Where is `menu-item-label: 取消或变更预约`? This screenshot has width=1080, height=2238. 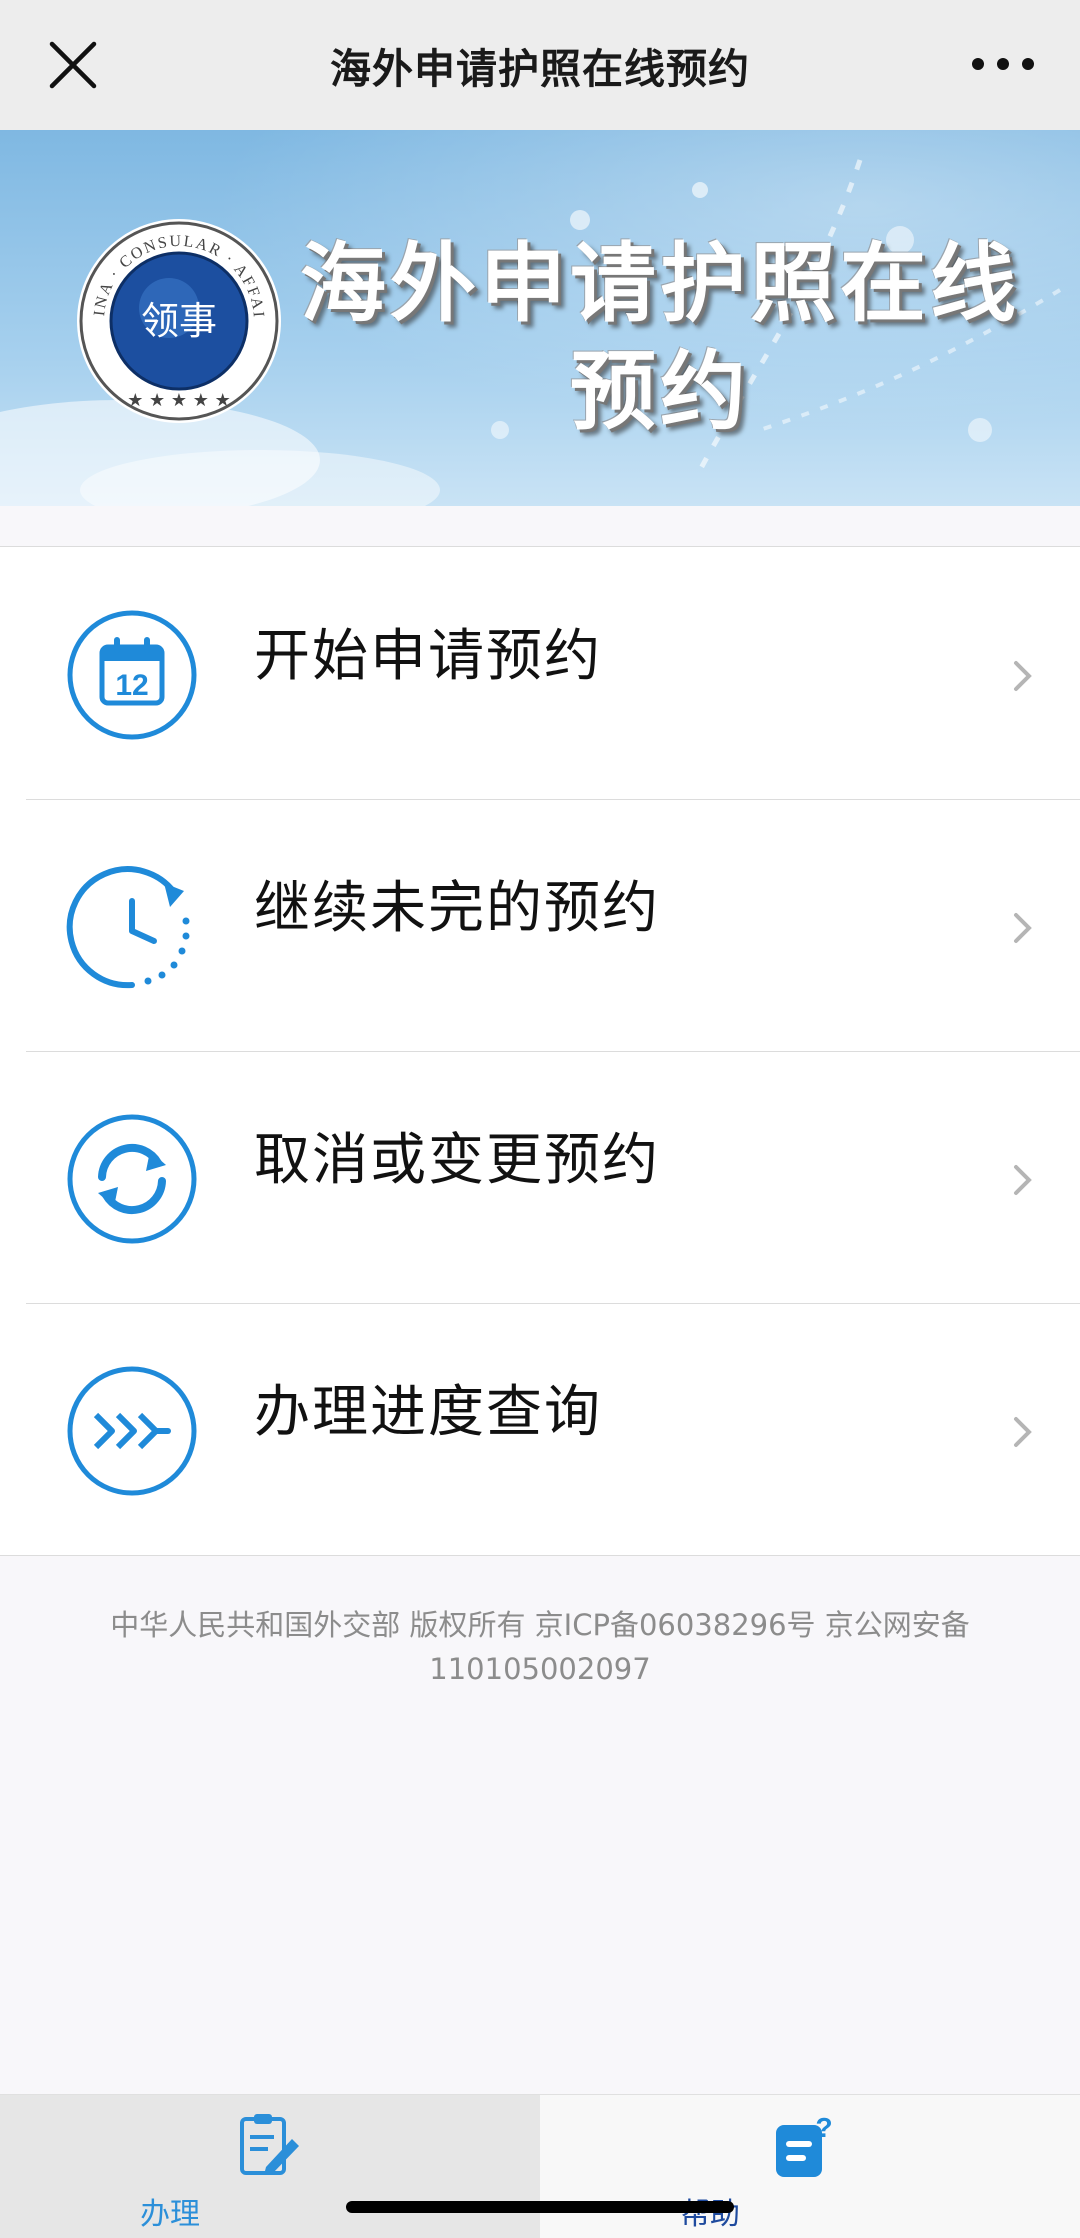 menu-item-label: 取消或变更预约 is located at coordinates (457, 1160).